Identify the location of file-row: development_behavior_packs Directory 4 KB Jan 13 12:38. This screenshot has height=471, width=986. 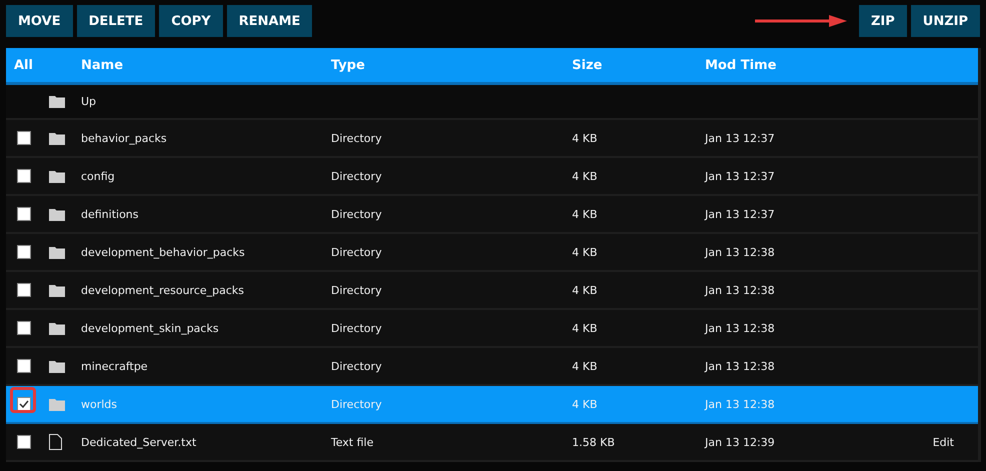
(492, 253).